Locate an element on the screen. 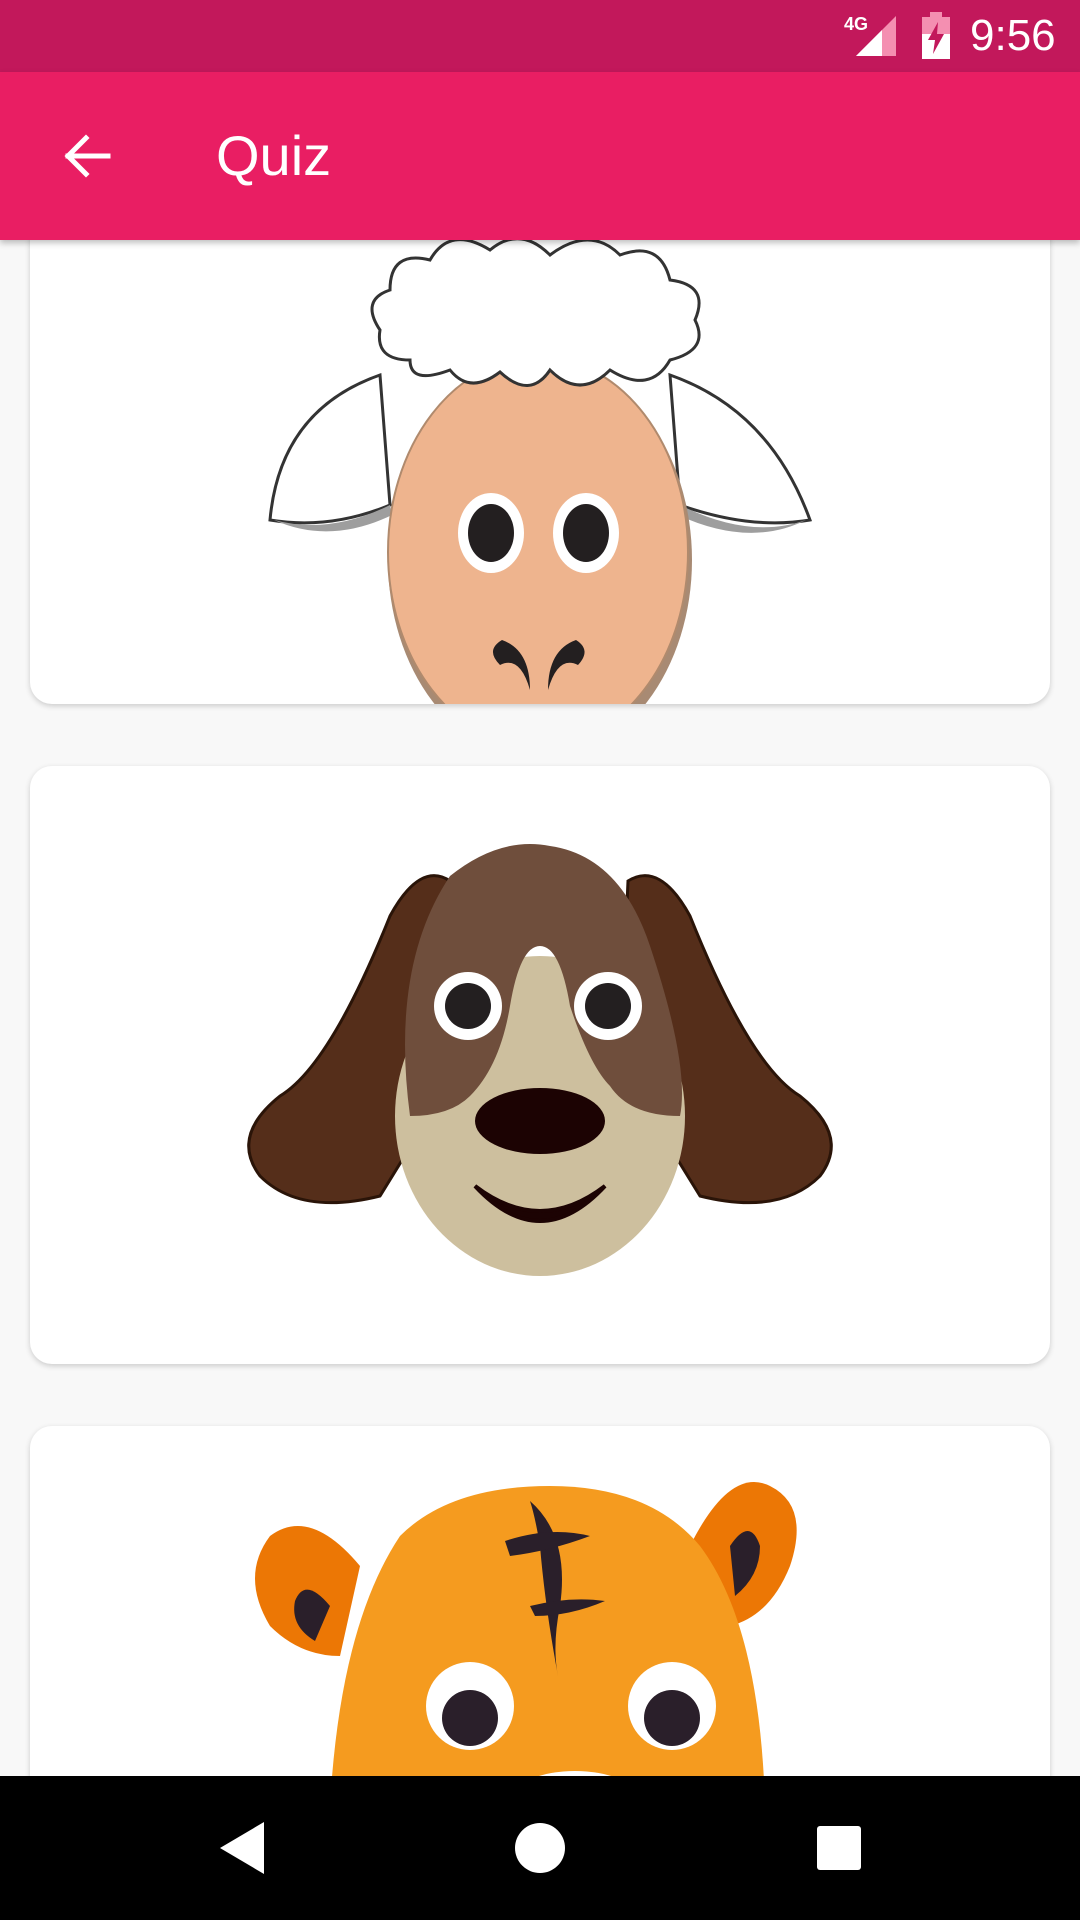  nav-recents-button is located at coordinates (839, 1848).